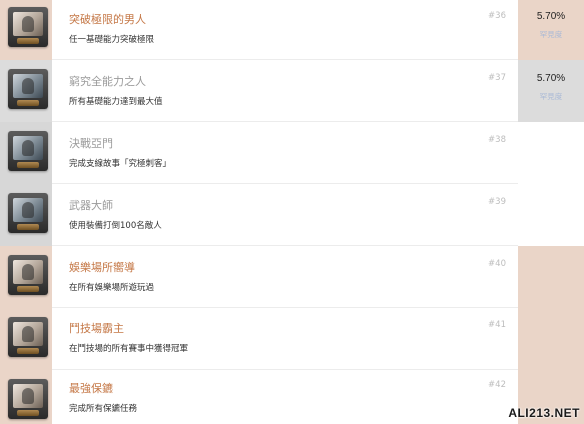 This screenshot has height=424, width=584. What do you see at coordinates (112, 40) in the screenshot?
I see `achievement-description: 任一基礎能力突破極限` at bounding box center [112, 40].